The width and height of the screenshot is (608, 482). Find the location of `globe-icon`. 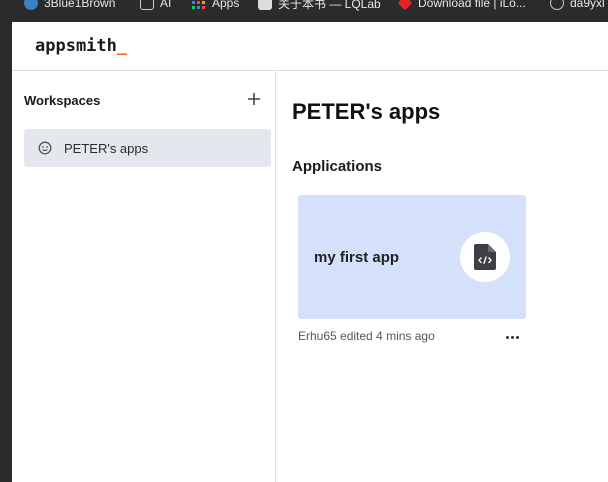

globe-icon is located at coordinates (557, 5).